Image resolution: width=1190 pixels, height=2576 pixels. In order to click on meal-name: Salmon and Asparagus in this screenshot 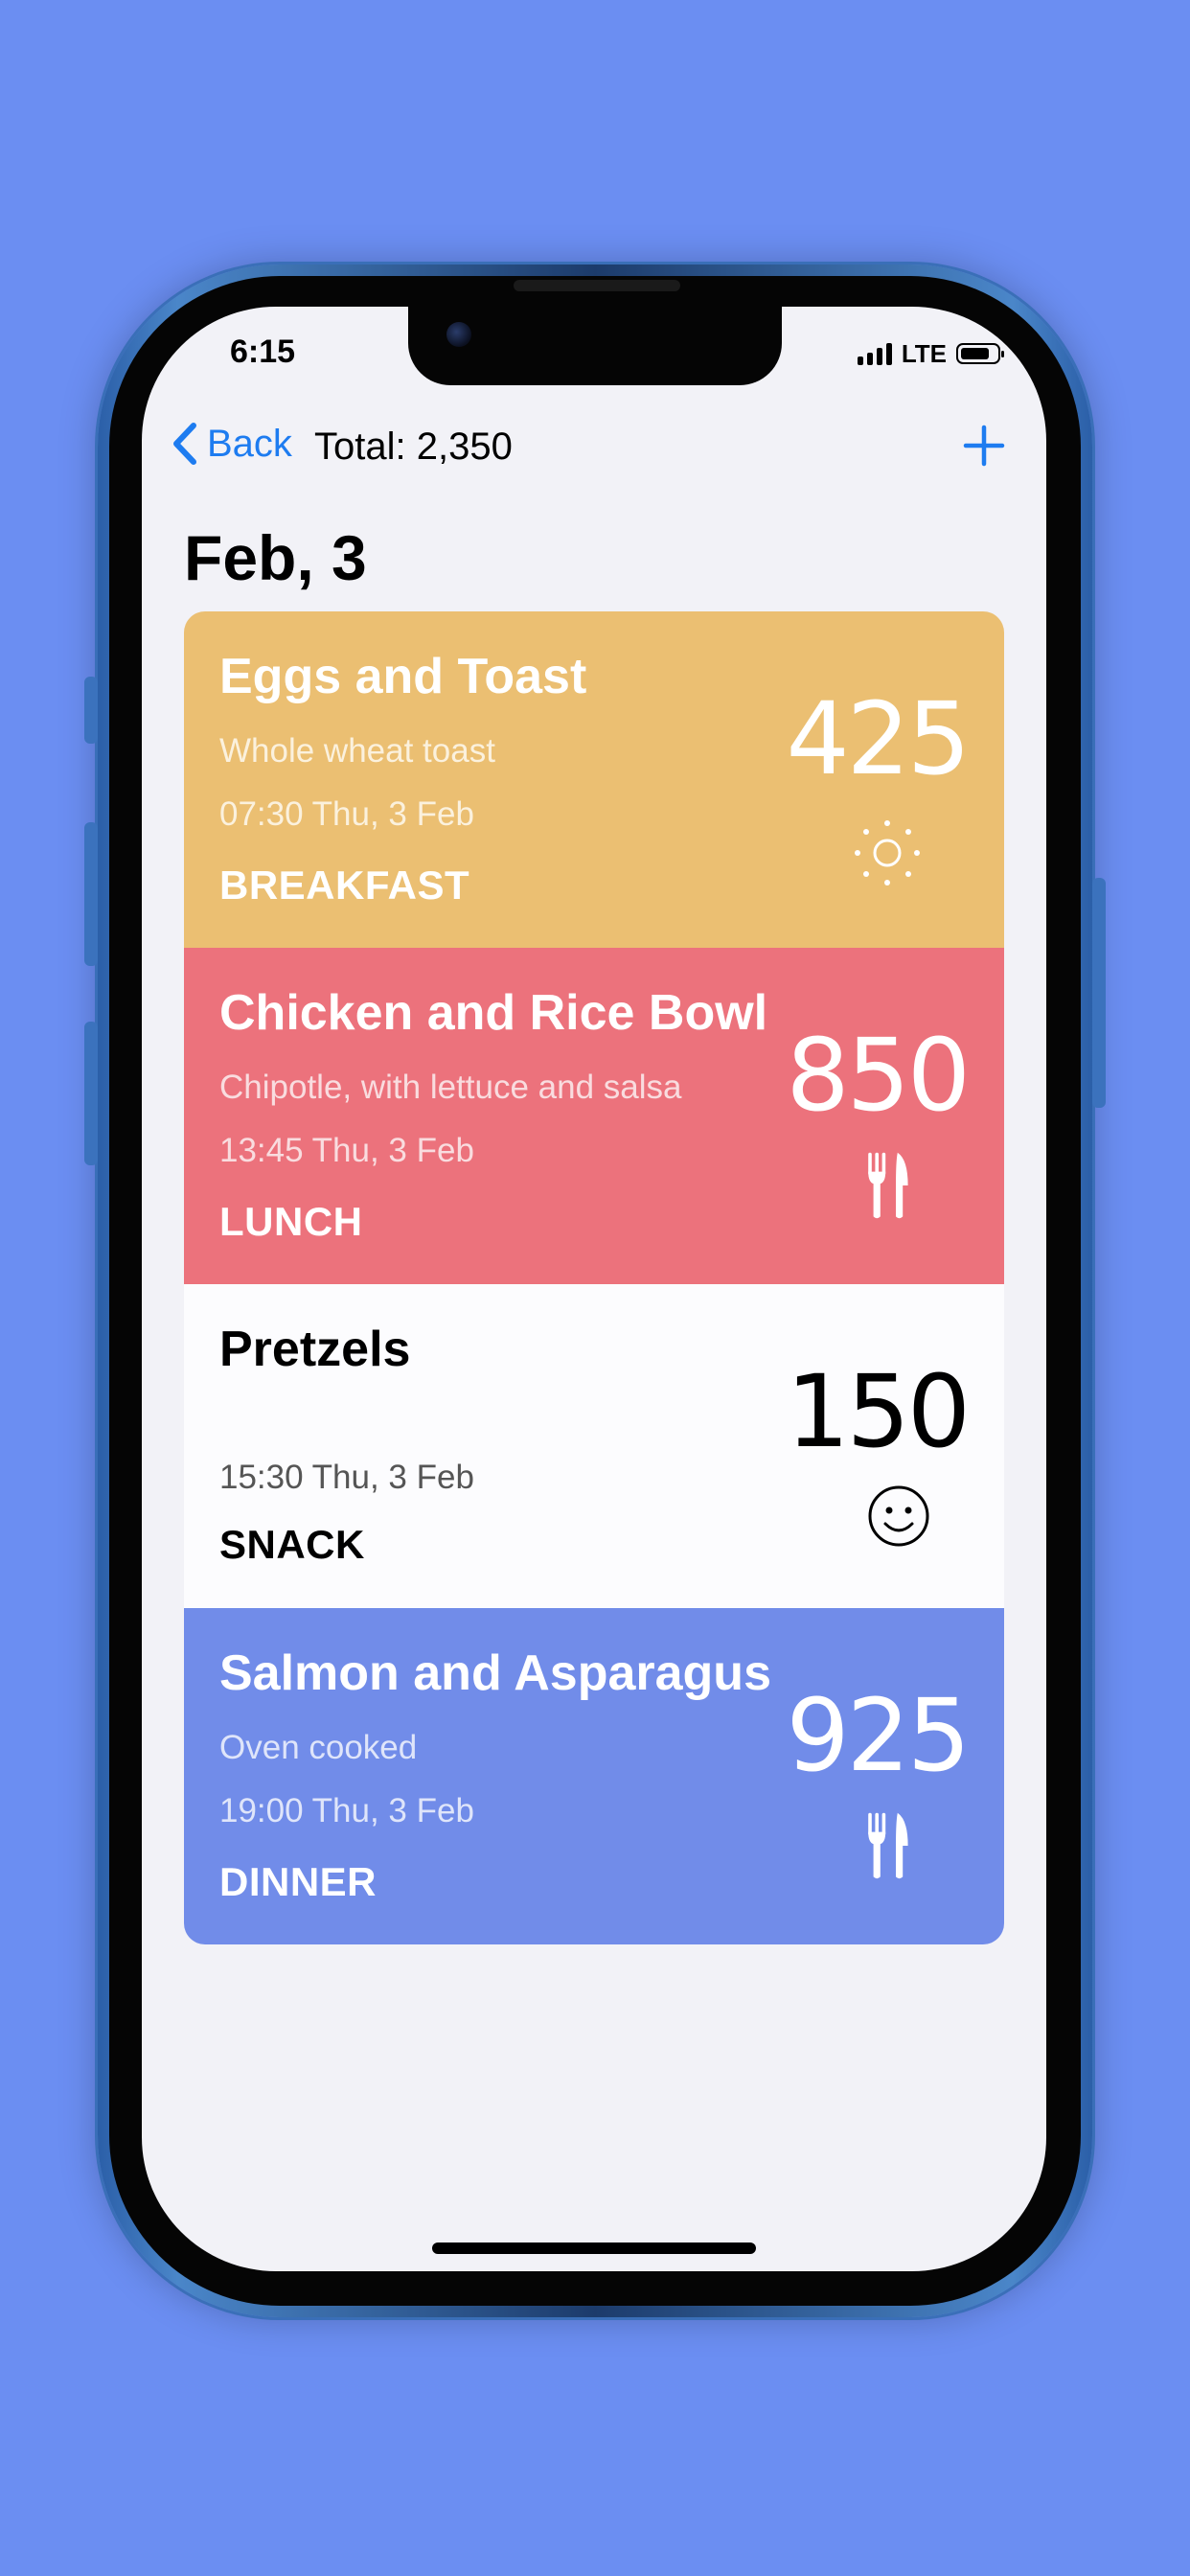, I will do `click(495, 1673)`.